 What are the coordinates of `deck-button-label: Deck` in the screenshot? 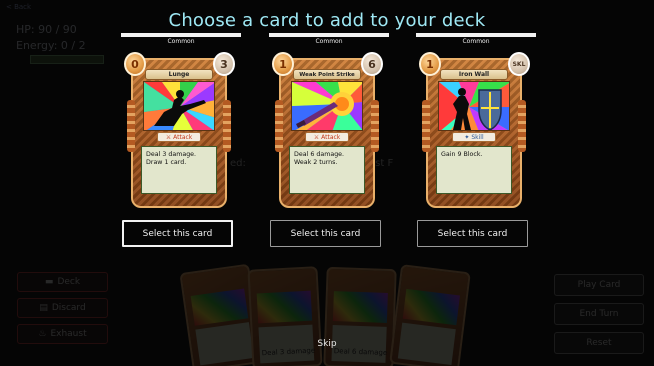 It's located at (69, 282).